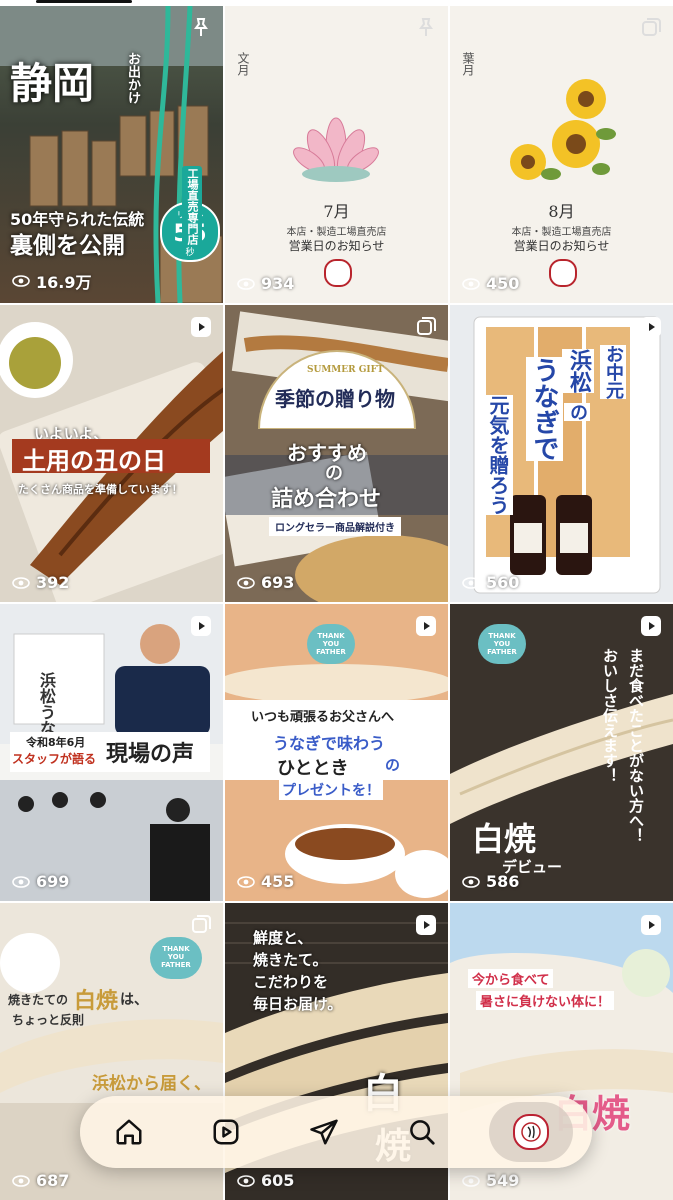  What do you see at coordinates (111, 453) in the screenshot?
I see `grid-post: いよいよ、 土用の丑の日 たくさん商品を準備しています！ 392` at bounding box center [111, 453].